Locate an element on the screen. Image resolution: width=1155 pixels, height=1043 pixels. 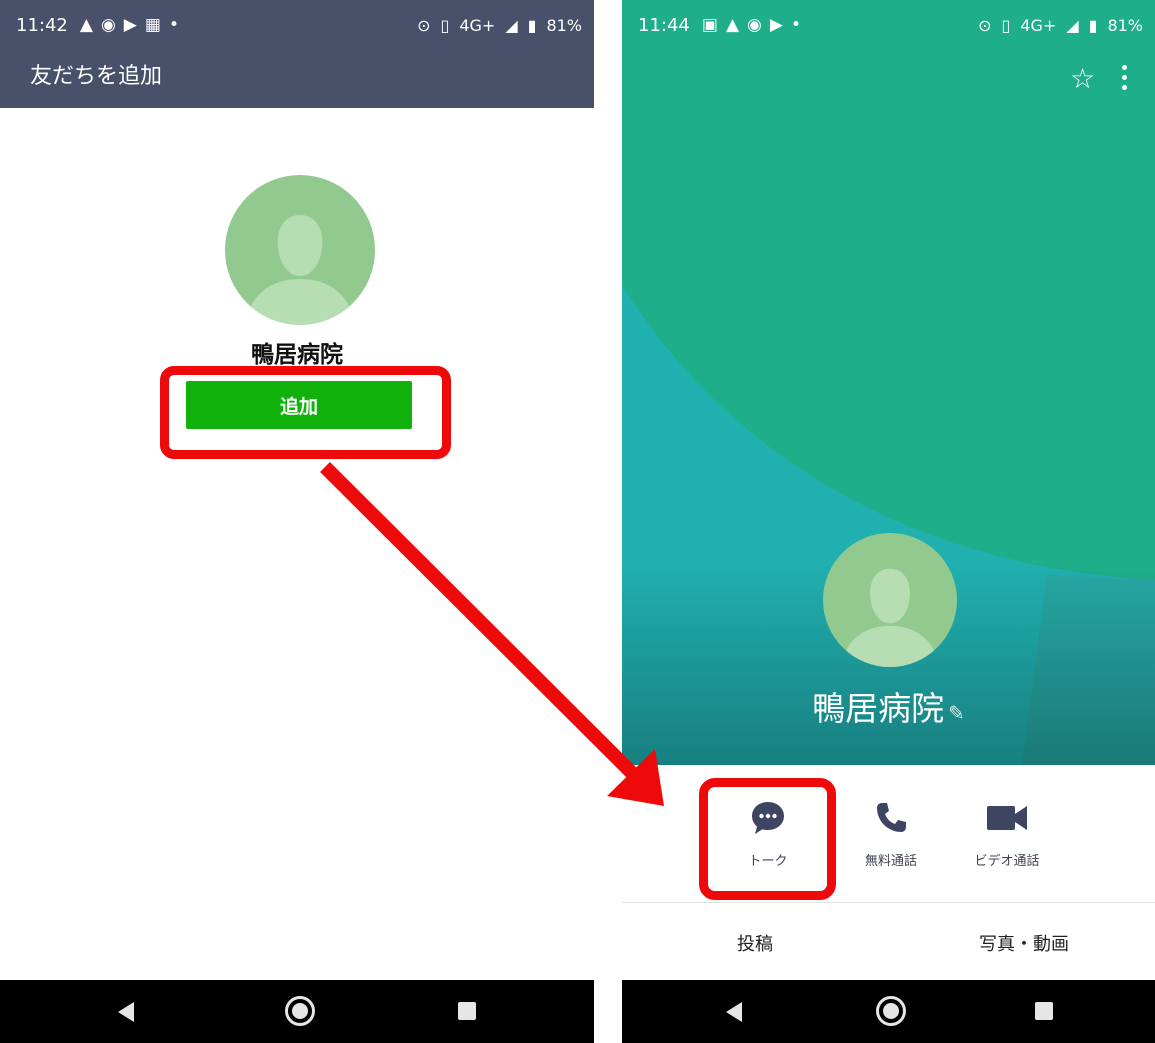
divider is located at coordinates (888, 902).